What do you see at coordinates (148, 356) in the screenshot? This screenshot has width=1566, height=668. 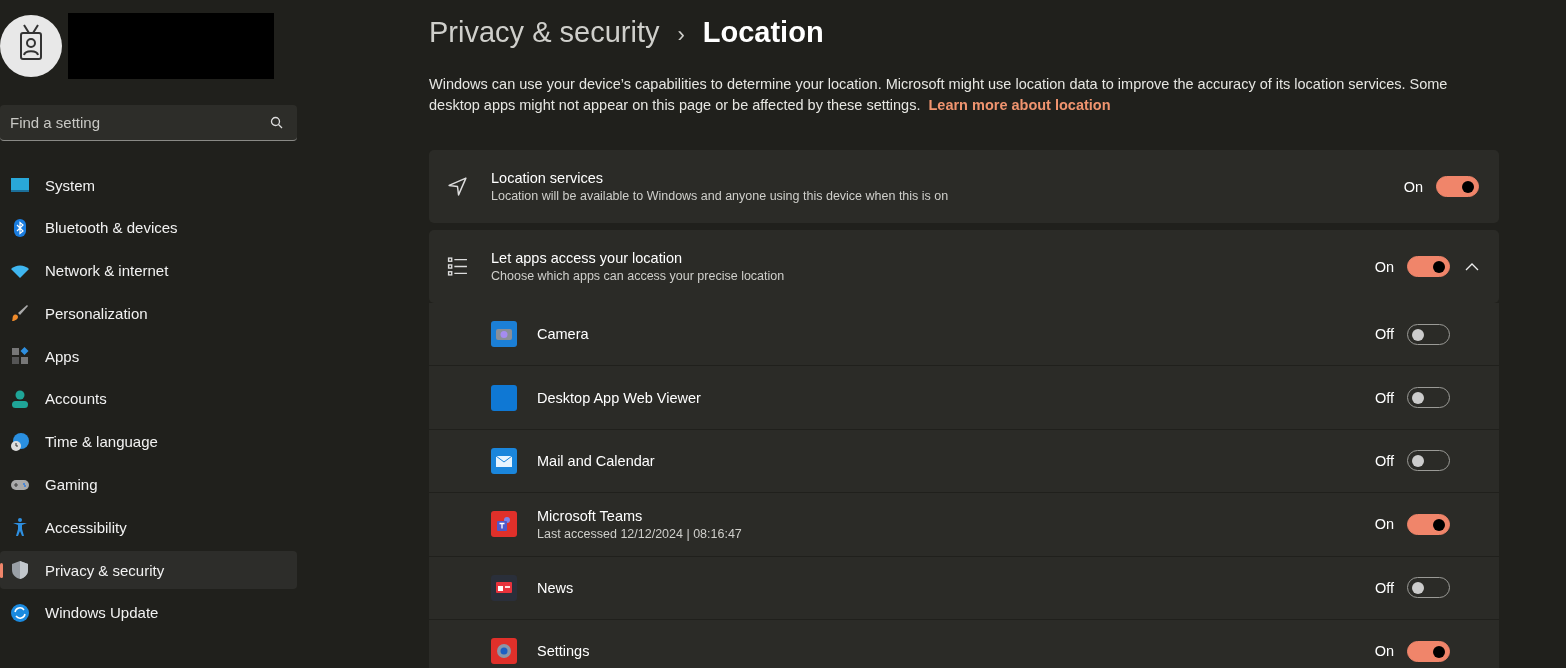 I see `nav-item: Apps` at bounding box center [148, 356].